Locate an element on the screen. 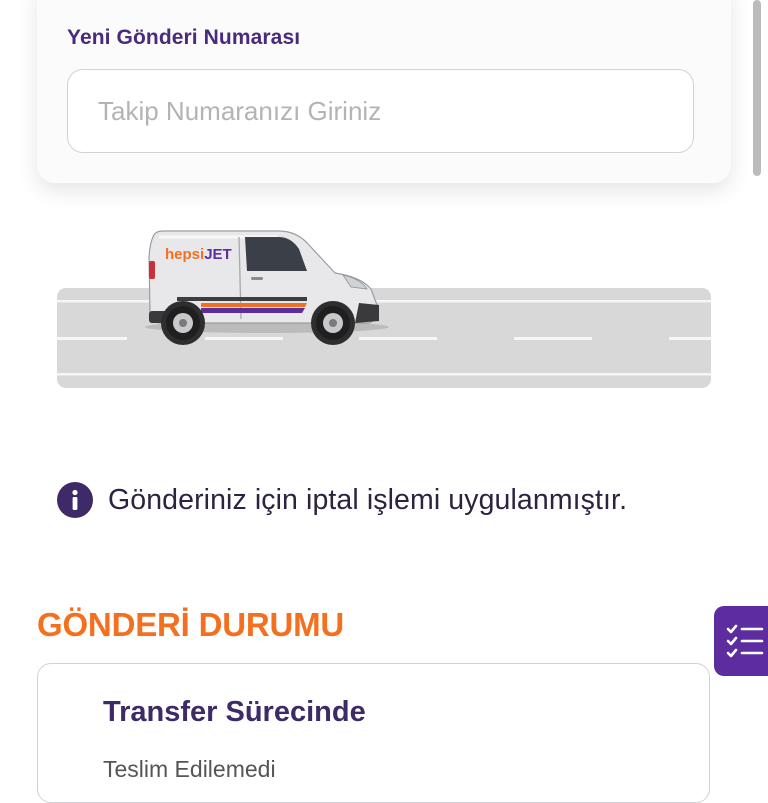 The height and width of the screenshot is (803, 768). status-subtitle: Teslim Edilemedi is located at coordinates (189, 769).